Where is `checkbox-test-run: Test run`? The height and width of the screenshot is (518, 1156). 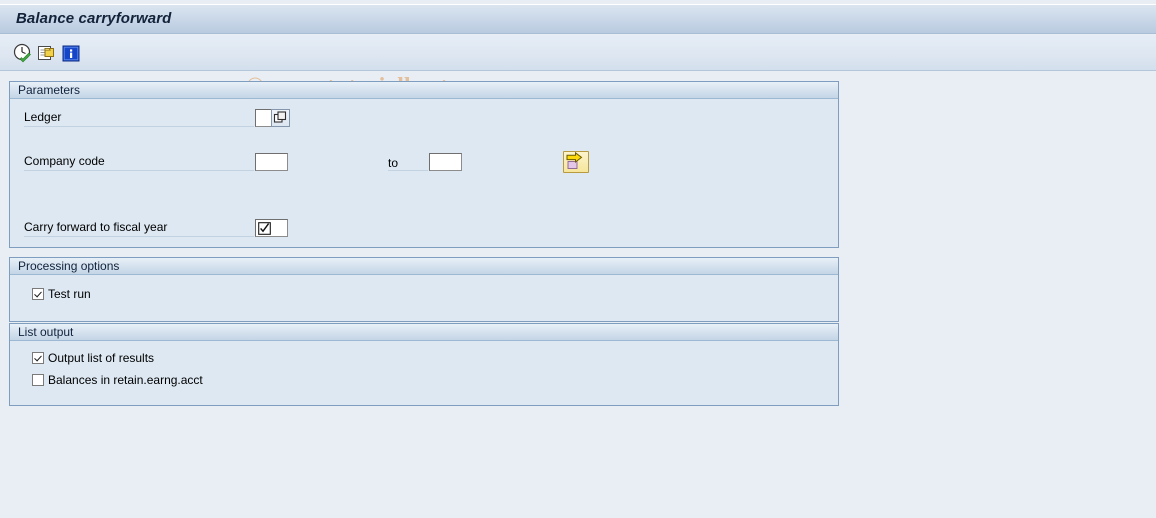
checkbox-test-run: Test run is located at coordinates (61, 293).